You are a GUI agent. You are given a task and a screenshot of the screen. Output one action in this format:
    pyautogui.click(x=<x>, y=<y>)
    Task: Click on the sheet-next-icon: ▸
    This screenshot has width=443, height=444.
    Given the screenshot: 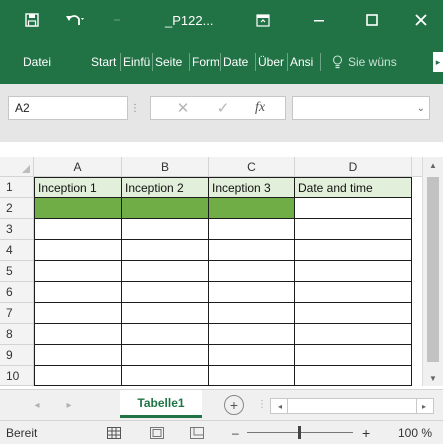 What is the action you would take?
    pyautogui.click(x=69, y=405)
    